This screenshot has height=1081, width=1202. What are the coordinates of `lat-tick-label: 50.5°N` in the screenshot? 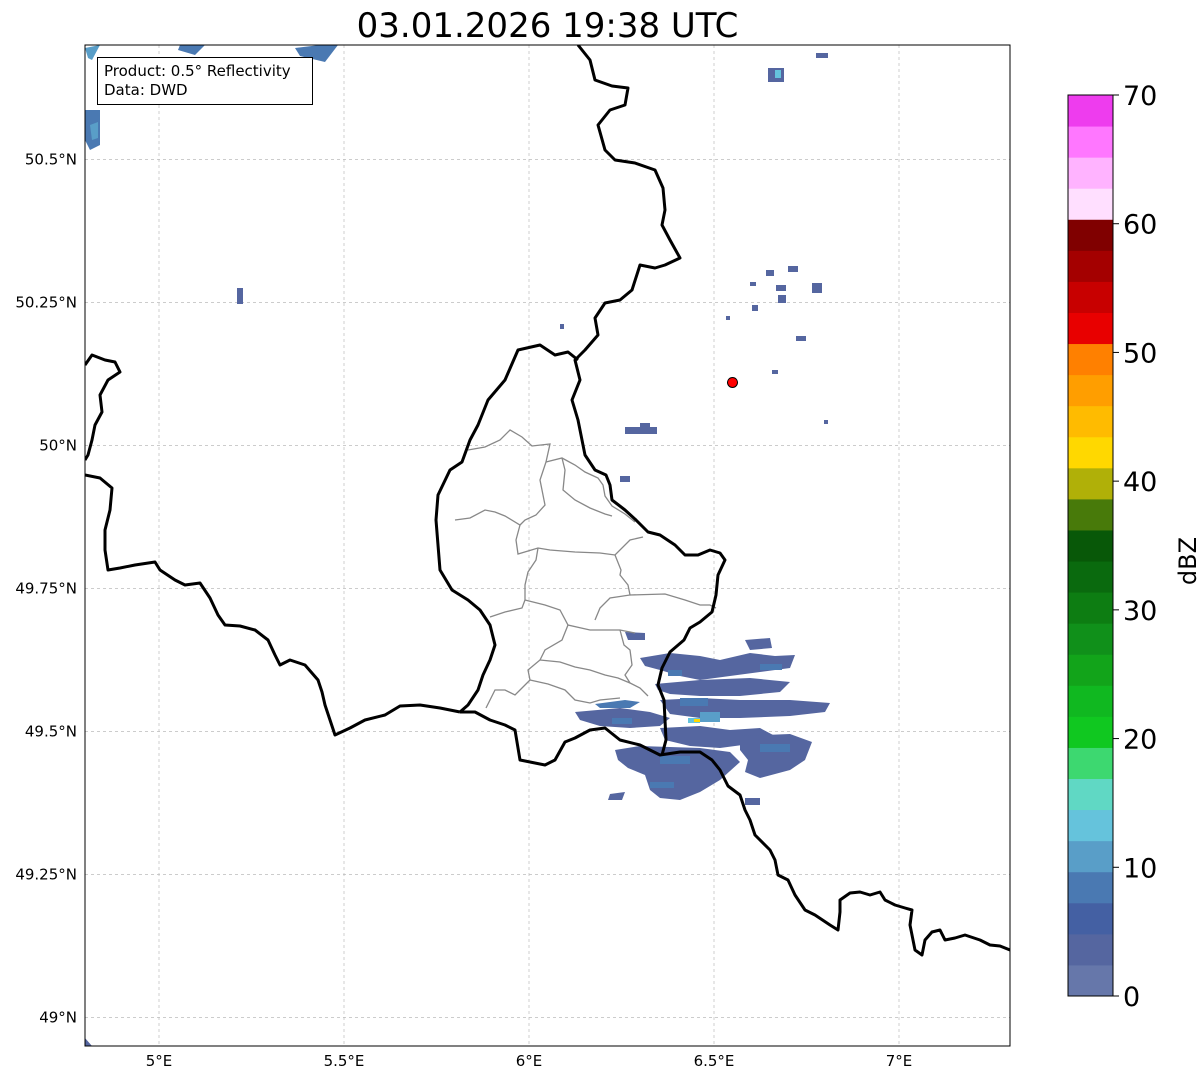 It's located at (51, 159).